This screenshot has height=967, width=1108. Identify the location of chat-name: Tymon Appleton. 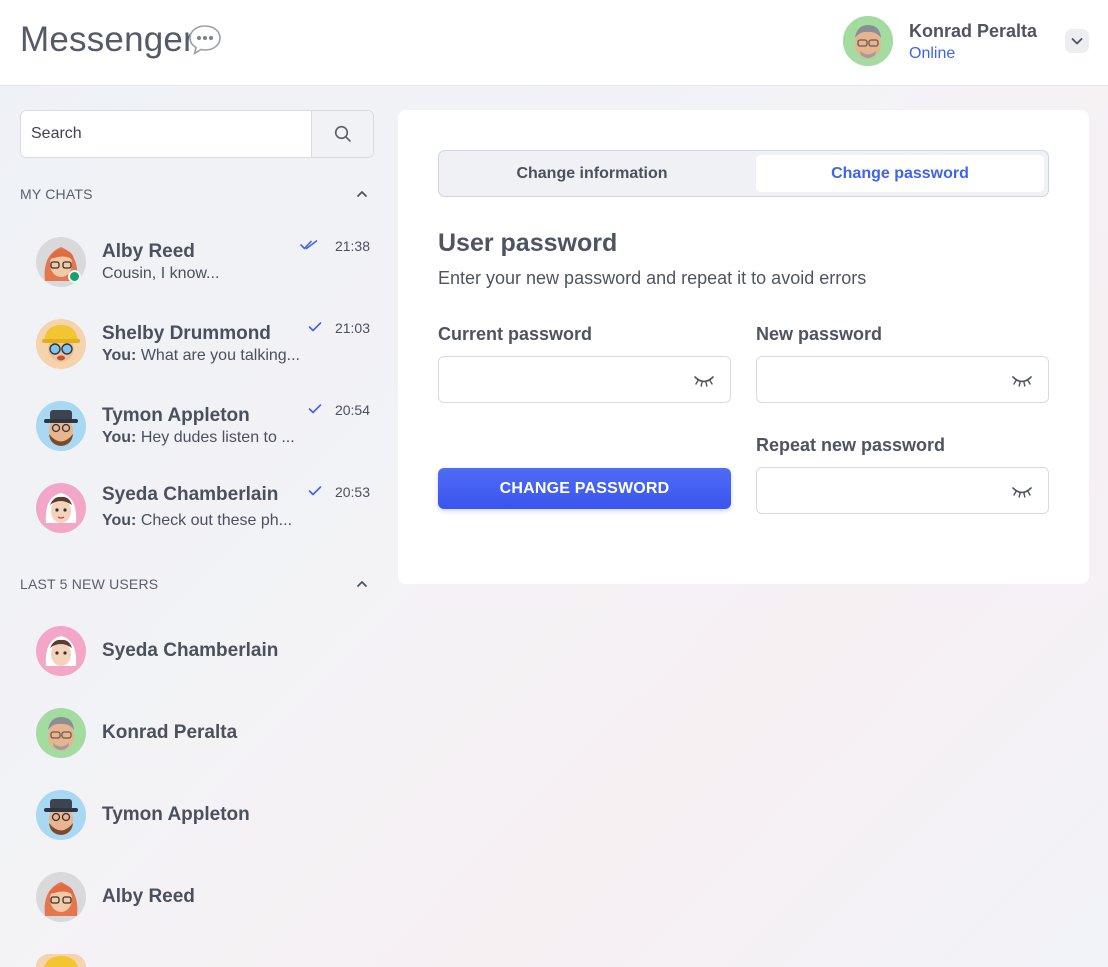
(176, 415).